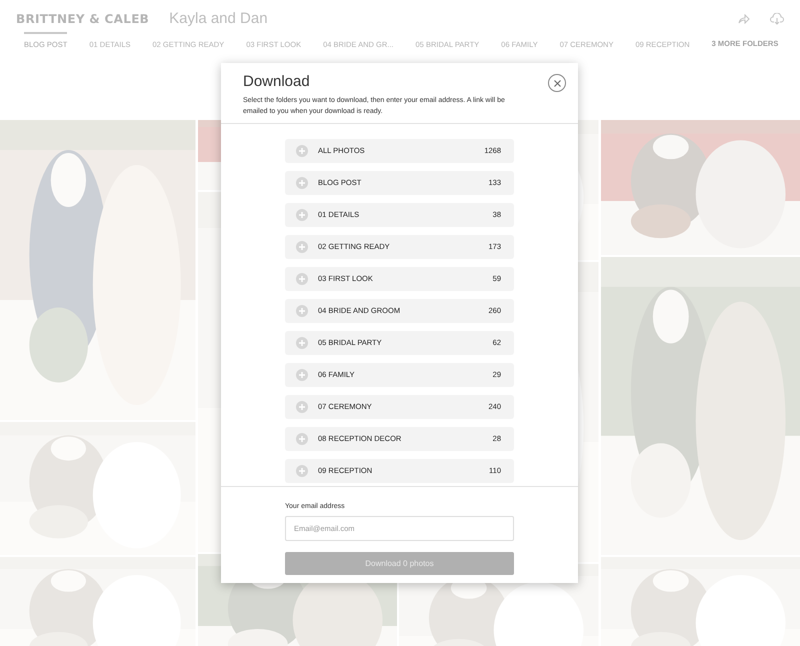 The image size is (800, 646). I want to click on download-button: Download 0 photos, so click(399, 563).